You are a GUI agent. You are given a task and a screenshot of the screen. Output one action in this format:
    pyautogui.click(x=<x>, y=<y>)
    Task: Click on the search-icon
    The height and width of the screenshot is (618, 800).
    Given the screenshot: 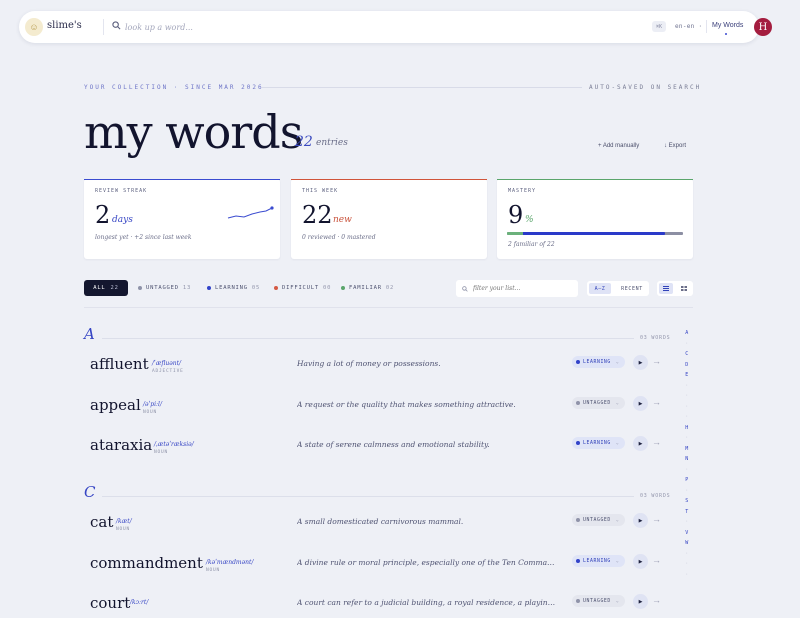 What is the action you would take?
    pyautogui.click(x=465, y=288)
    